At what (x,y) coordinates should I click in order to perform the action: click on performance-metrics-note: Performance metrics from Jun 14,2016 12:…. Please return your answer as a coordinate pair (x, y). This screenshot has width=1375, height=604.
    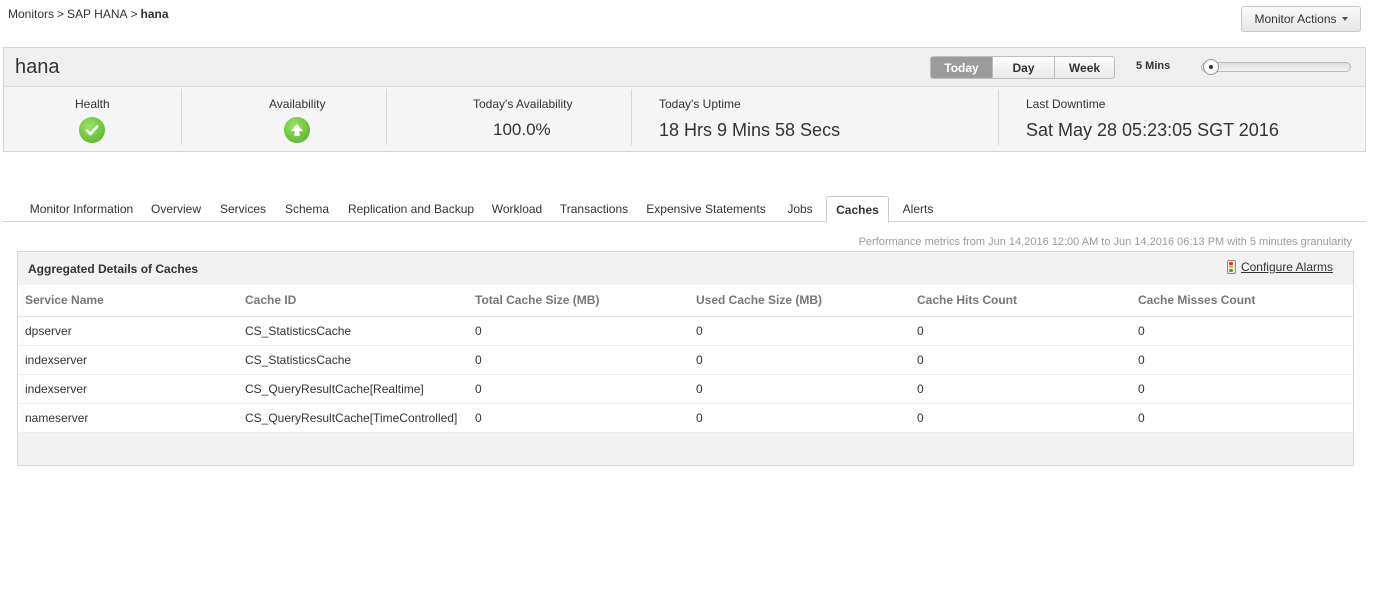
    Looking at the image, I should click on (1105, 242).